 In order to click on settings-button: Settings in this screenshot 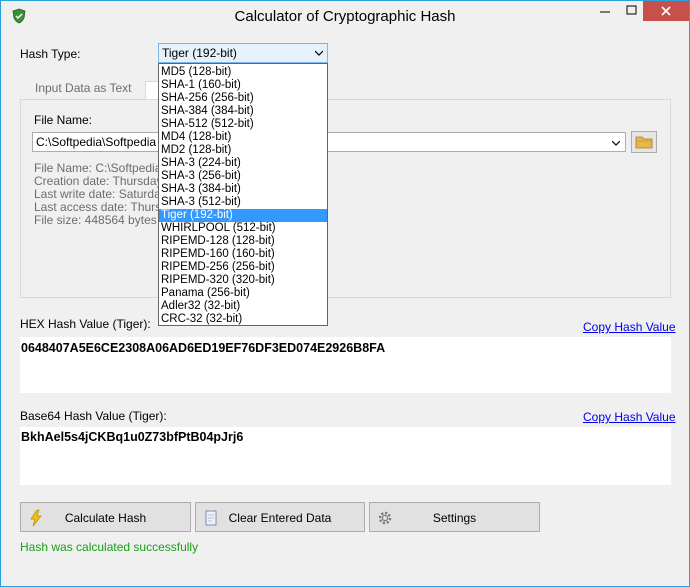, I will do `click(454, 517)`.